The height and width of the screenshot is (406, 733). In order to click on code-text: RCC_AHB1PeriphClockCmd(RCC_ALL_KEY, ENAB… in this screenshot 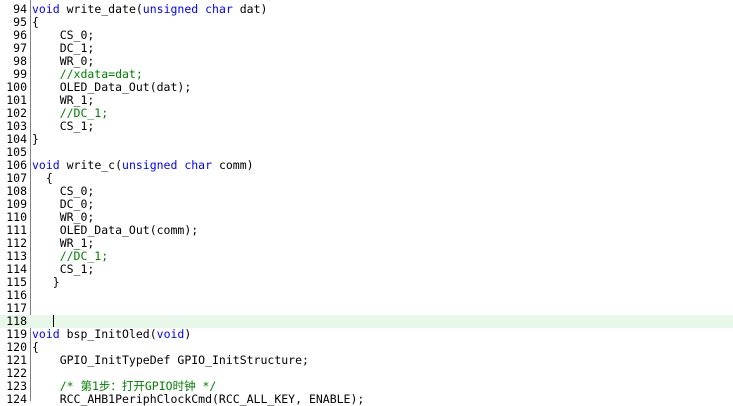, I will do `click(198, 399)`.